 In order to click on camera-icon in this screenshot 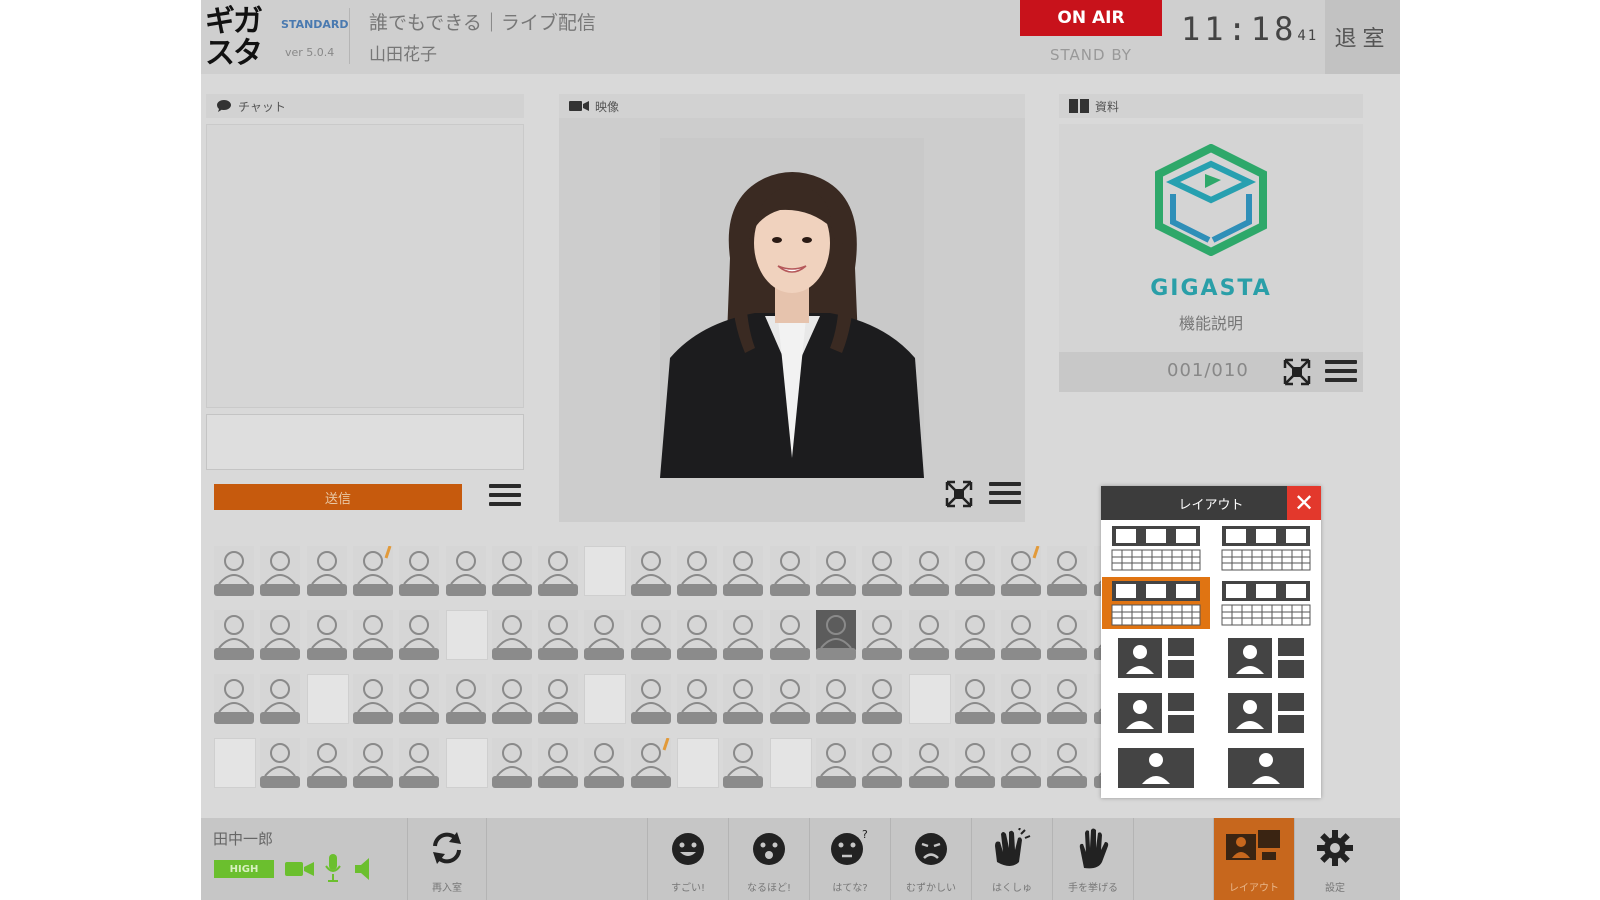, I will do `click(300, 869)`.